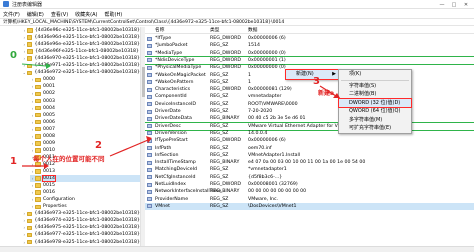 This screenshot has width=474, height=252. I want to click on step-0-label: 0, so click(13, 55).